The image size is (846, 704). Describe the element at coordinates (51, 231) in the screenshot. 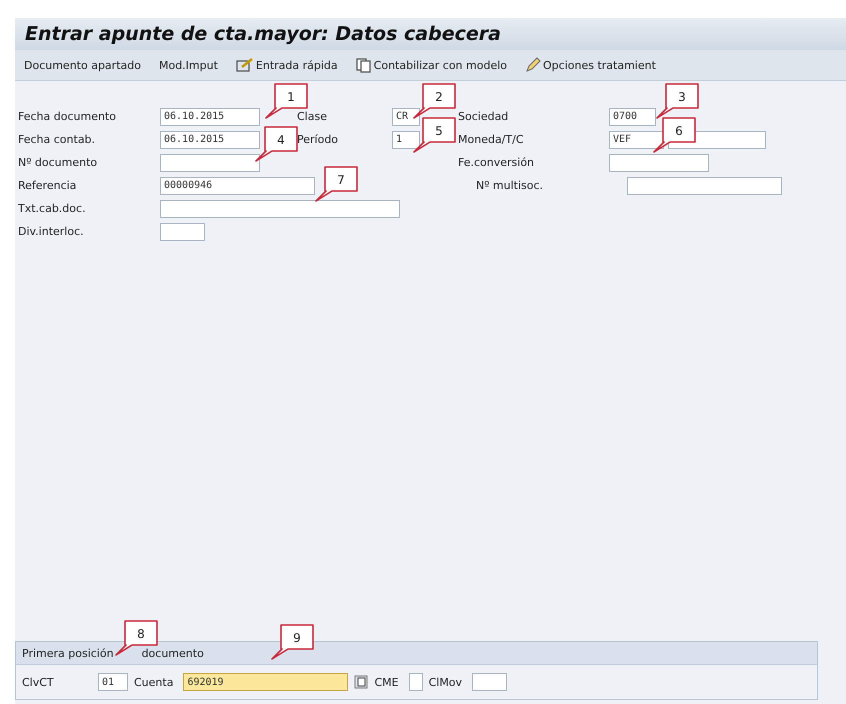

I see `field-label: Div.interloc.` at that location.